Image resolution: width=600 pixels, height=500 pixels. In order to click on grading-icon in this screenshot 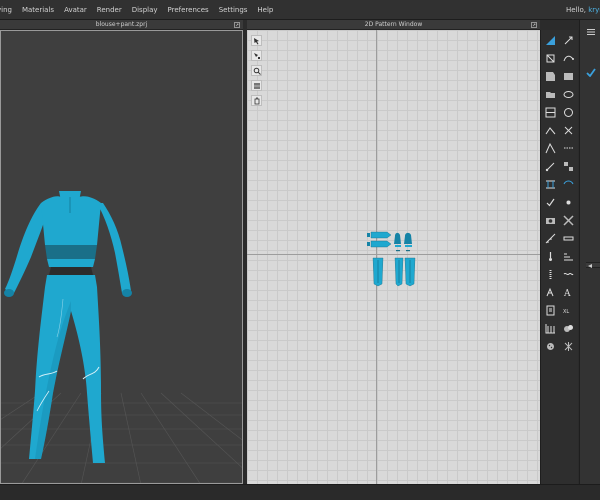, I will do `click(568, 256)`.